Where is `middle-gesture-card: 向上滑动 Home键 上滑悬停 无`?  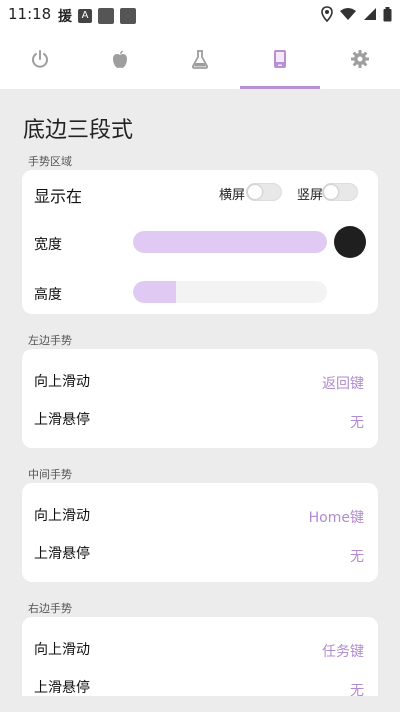
middle-gesture-card: 向上滑动 Home键 上滑悬停 无 is located at coordinates (200, 532).